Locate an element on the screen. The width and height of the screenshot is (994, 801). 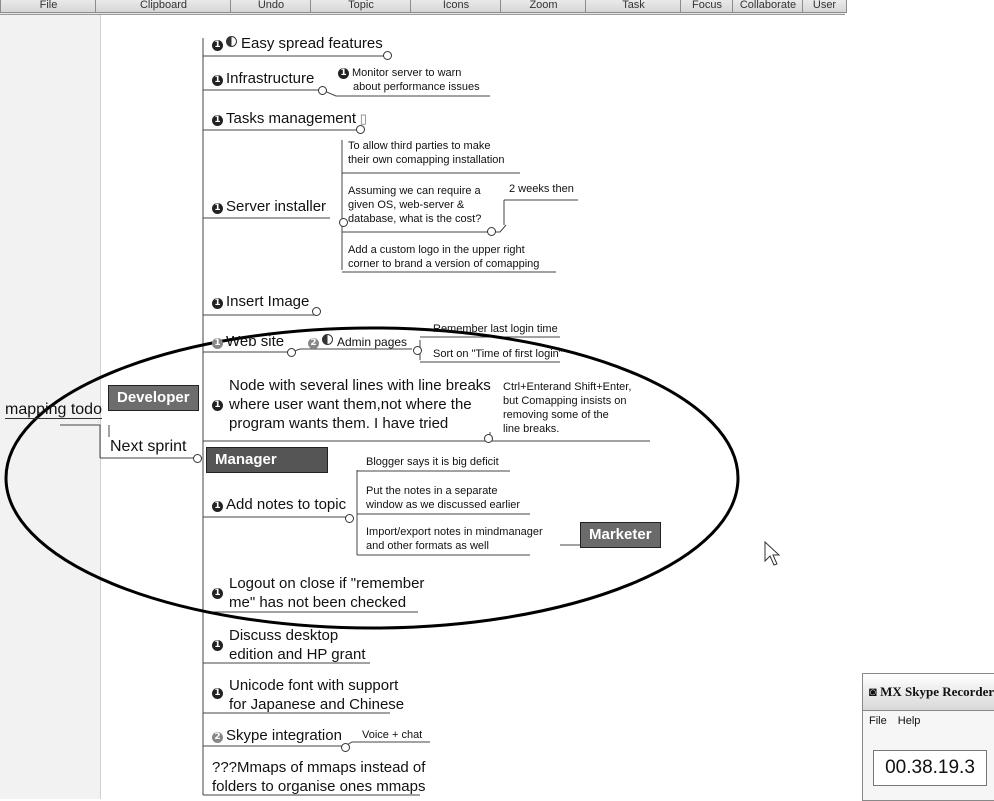
recorder-elapsed-time: 00.38.19.3 is located at coordinates (930, 768).